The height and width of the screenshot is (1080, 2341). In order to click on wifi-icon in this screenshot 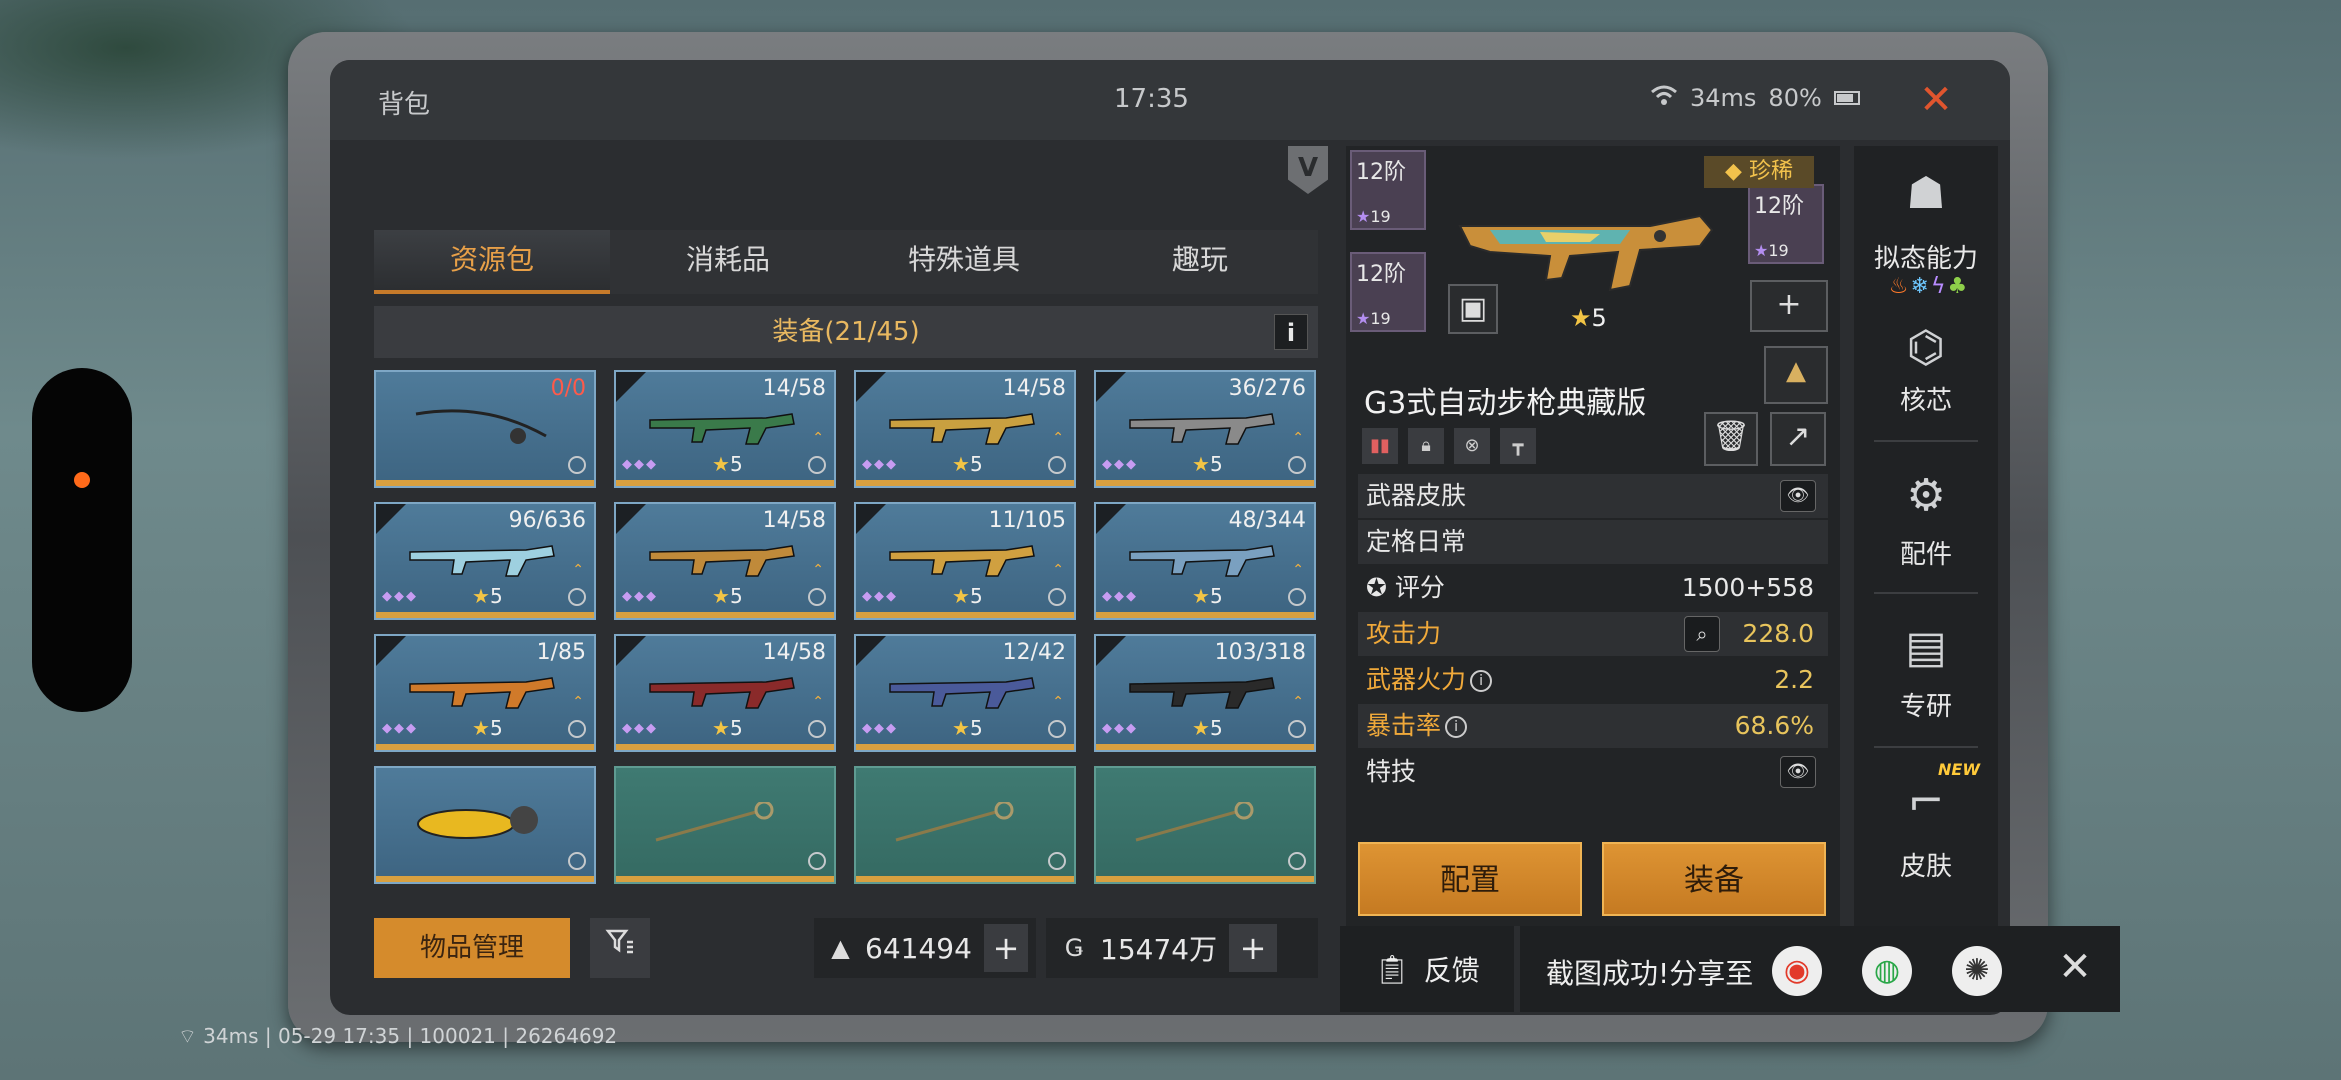, I will do `click(1664, 98)`.